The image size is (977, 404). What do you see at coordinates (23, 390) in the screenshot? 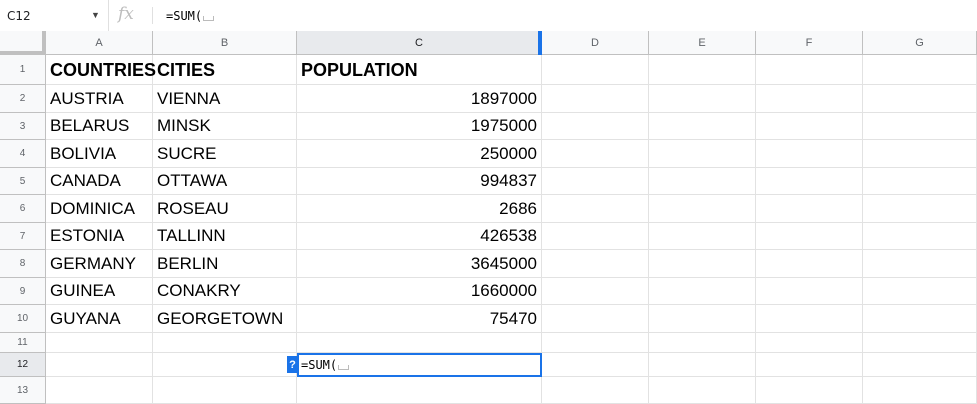
I see `row-header-13: 13` at bounding box center [23, 390].